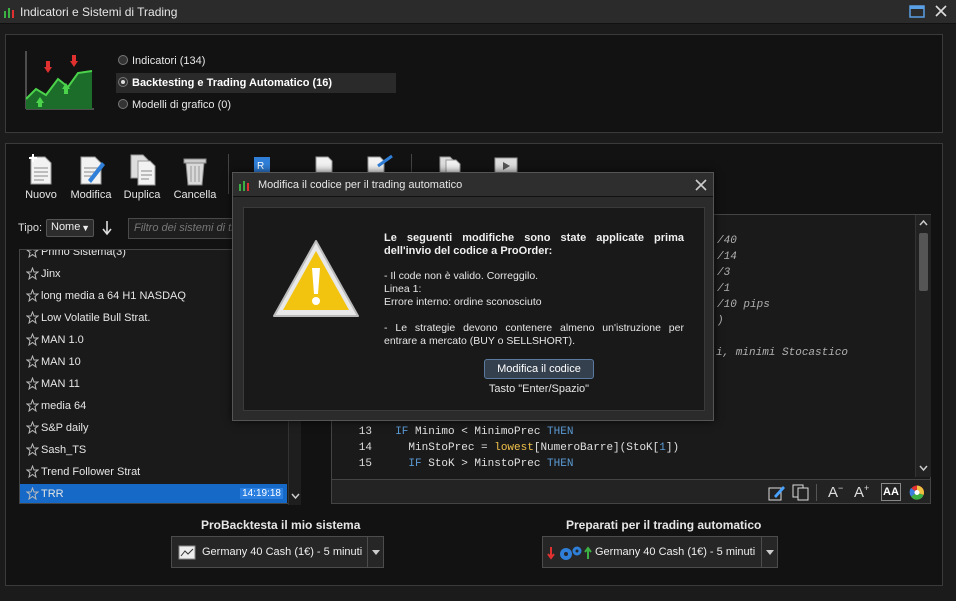 The width and height of the screenshot is (956, 601). What do you see at coordinates (569, 553) in the screenshot?
I see `automatic-trading-gears-icon` at bounding box center [569, 553].